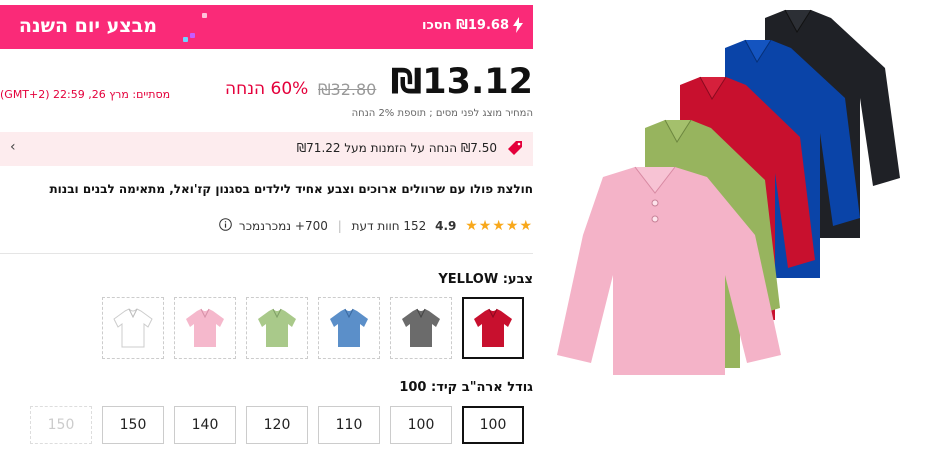  Describe the element at coordinates (277, 425) in the screenshot. I see `size-option: 120` at that location.